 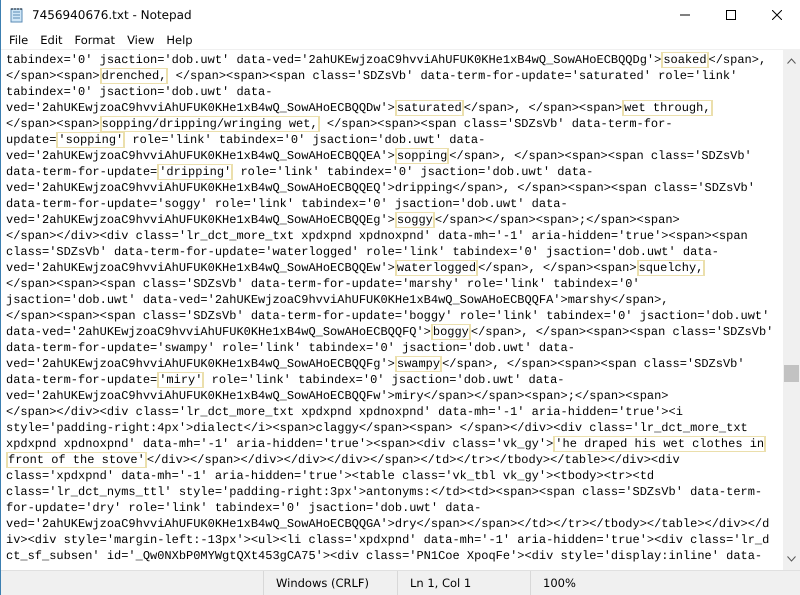 I want to click on scroll-down-icon, so click(x=791, y=559).